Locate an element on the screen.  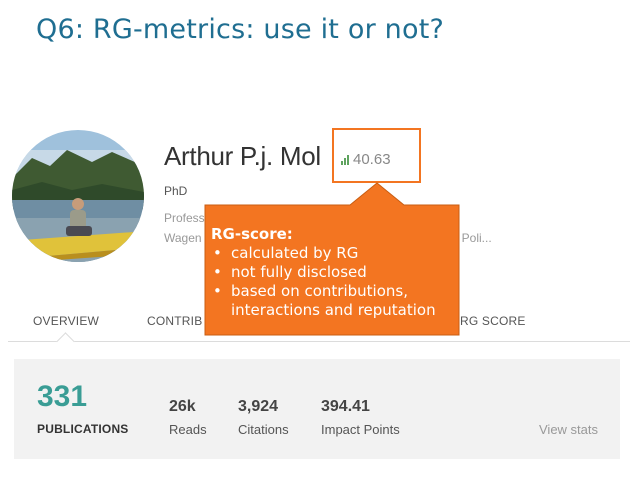
profile-degree: PhD is located at coordinates (176, 191).